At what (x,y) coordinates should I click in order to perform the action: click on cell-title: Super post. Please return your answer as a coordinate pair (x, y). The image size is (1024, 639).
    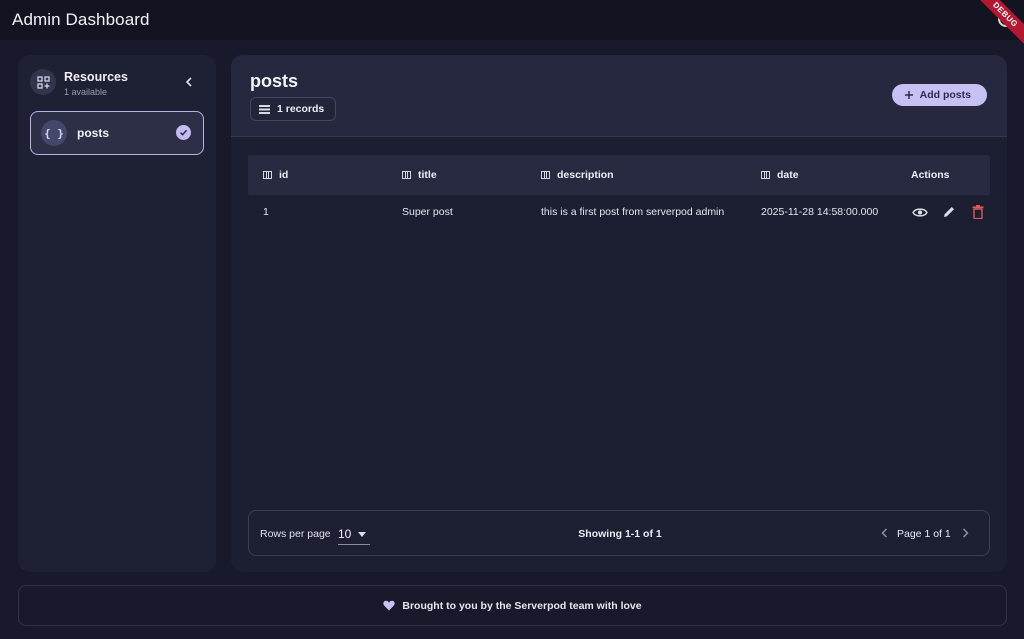
    Looking at the image, I should click on (427, 212).